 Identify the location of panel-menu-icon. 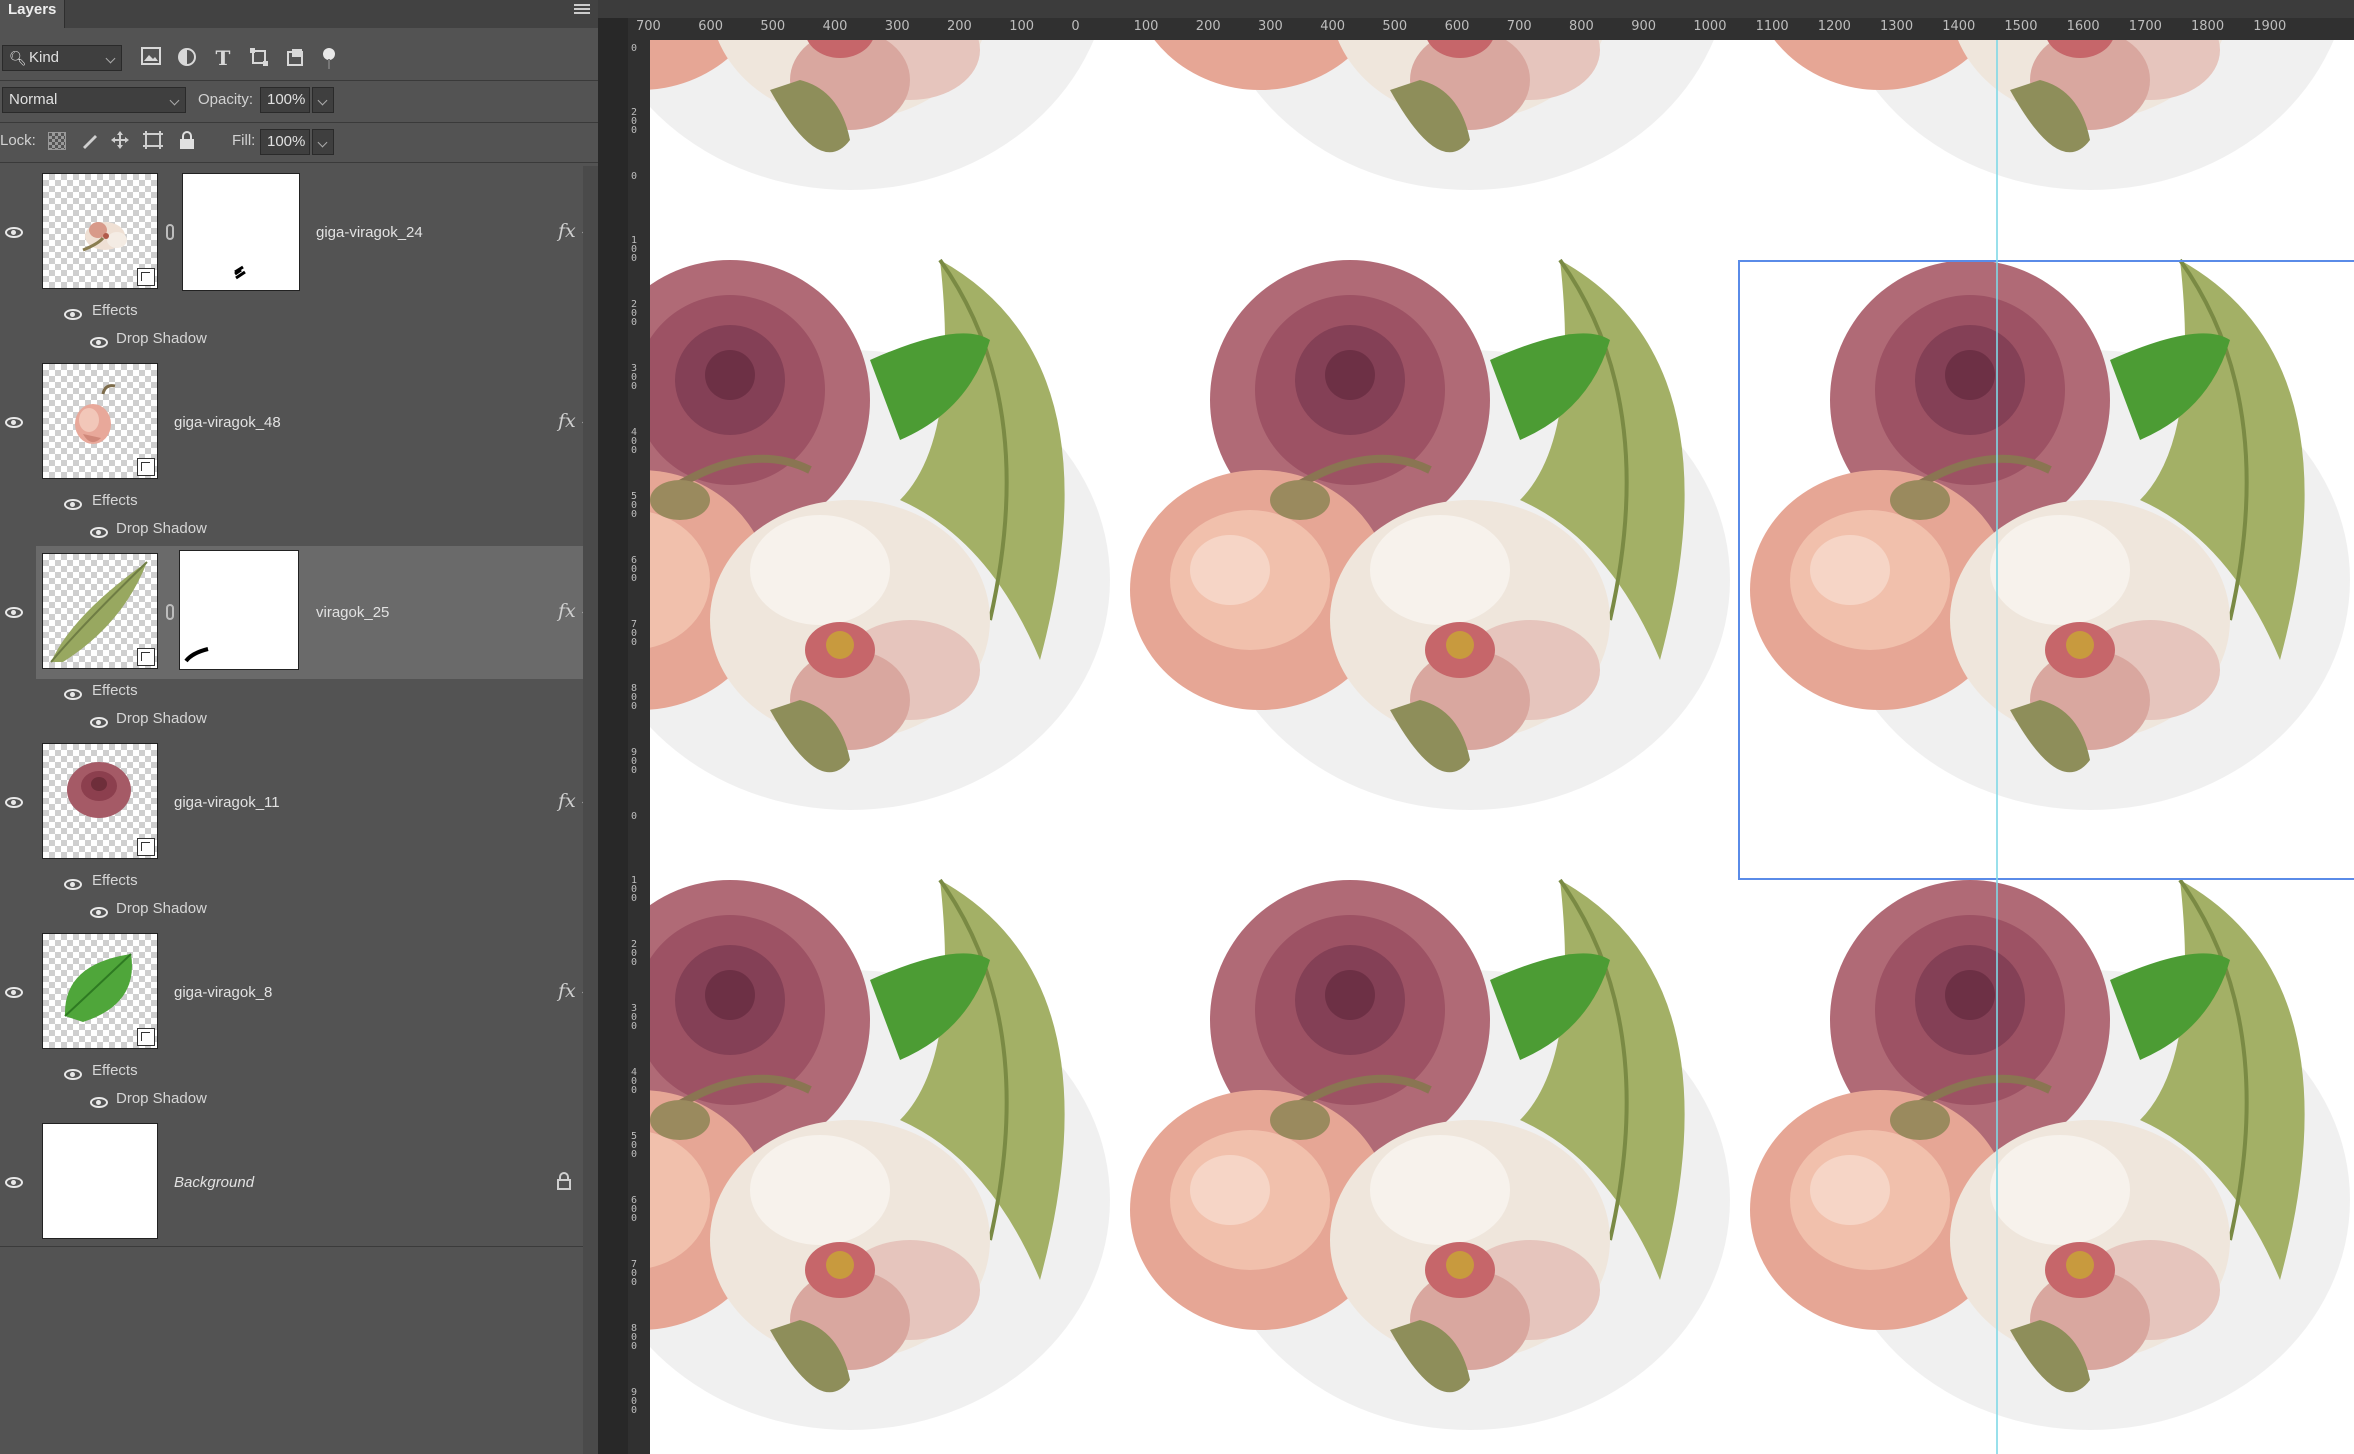
(582, 11).